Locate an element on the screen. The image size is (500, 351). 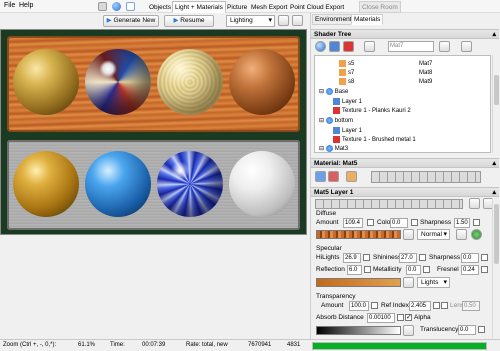
transparency-gradient-swatch is located at coordinates (358, 330).